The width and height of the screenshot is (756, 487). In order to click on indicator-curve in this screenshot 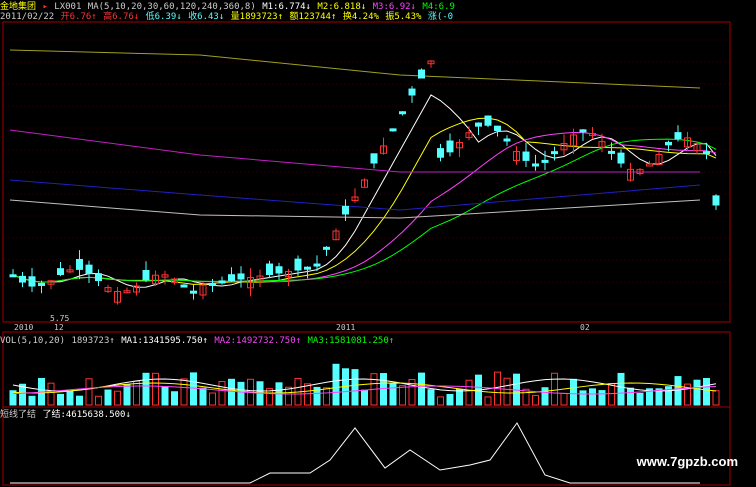, I will do `click(355, 453)`.